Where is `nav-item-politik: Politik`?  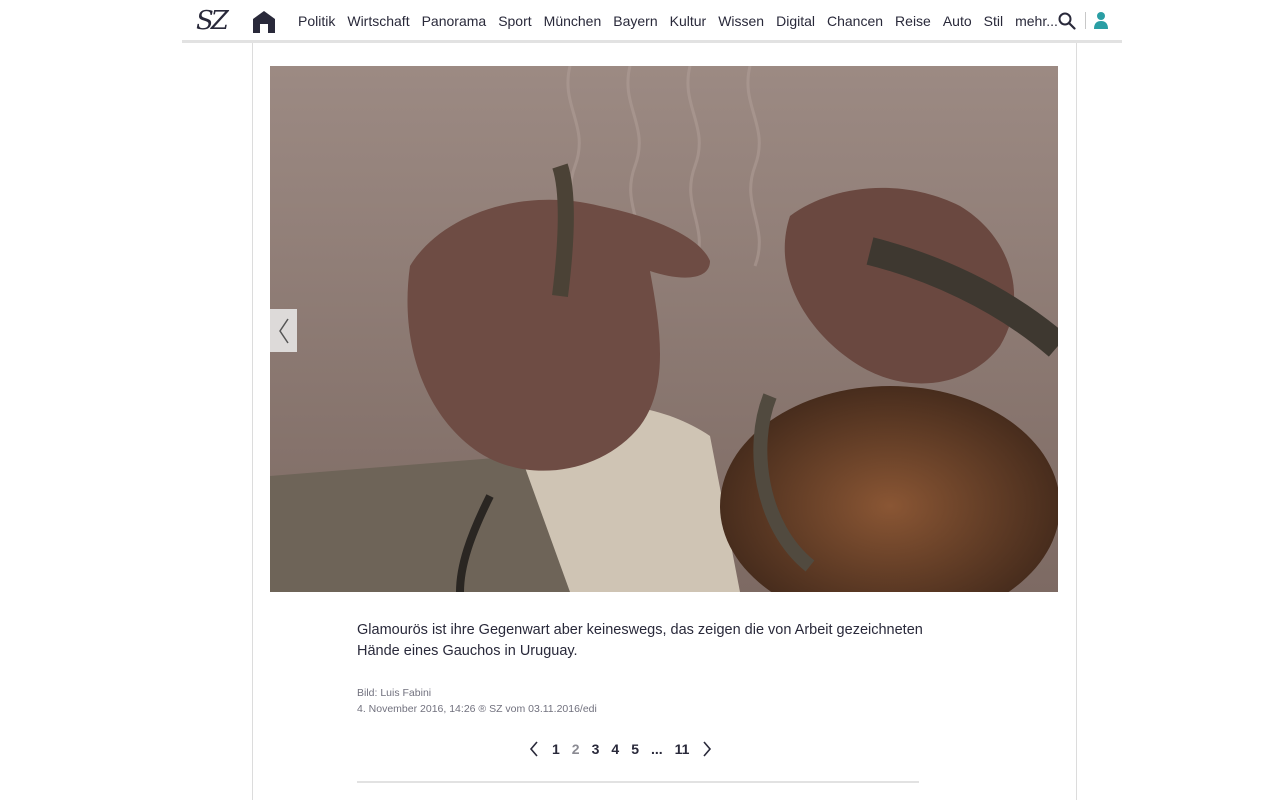
nav-item-politik: Politik is located at coordinates (319, 21).